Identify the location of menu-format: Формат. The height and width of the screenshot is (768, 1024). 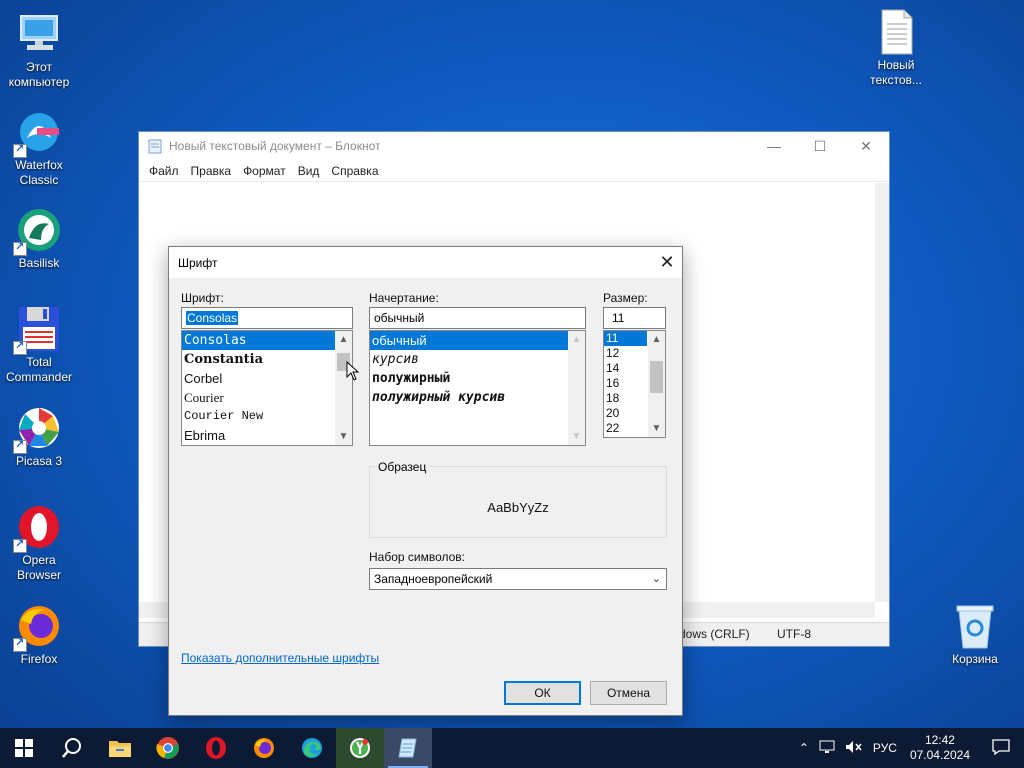
(264, 171).